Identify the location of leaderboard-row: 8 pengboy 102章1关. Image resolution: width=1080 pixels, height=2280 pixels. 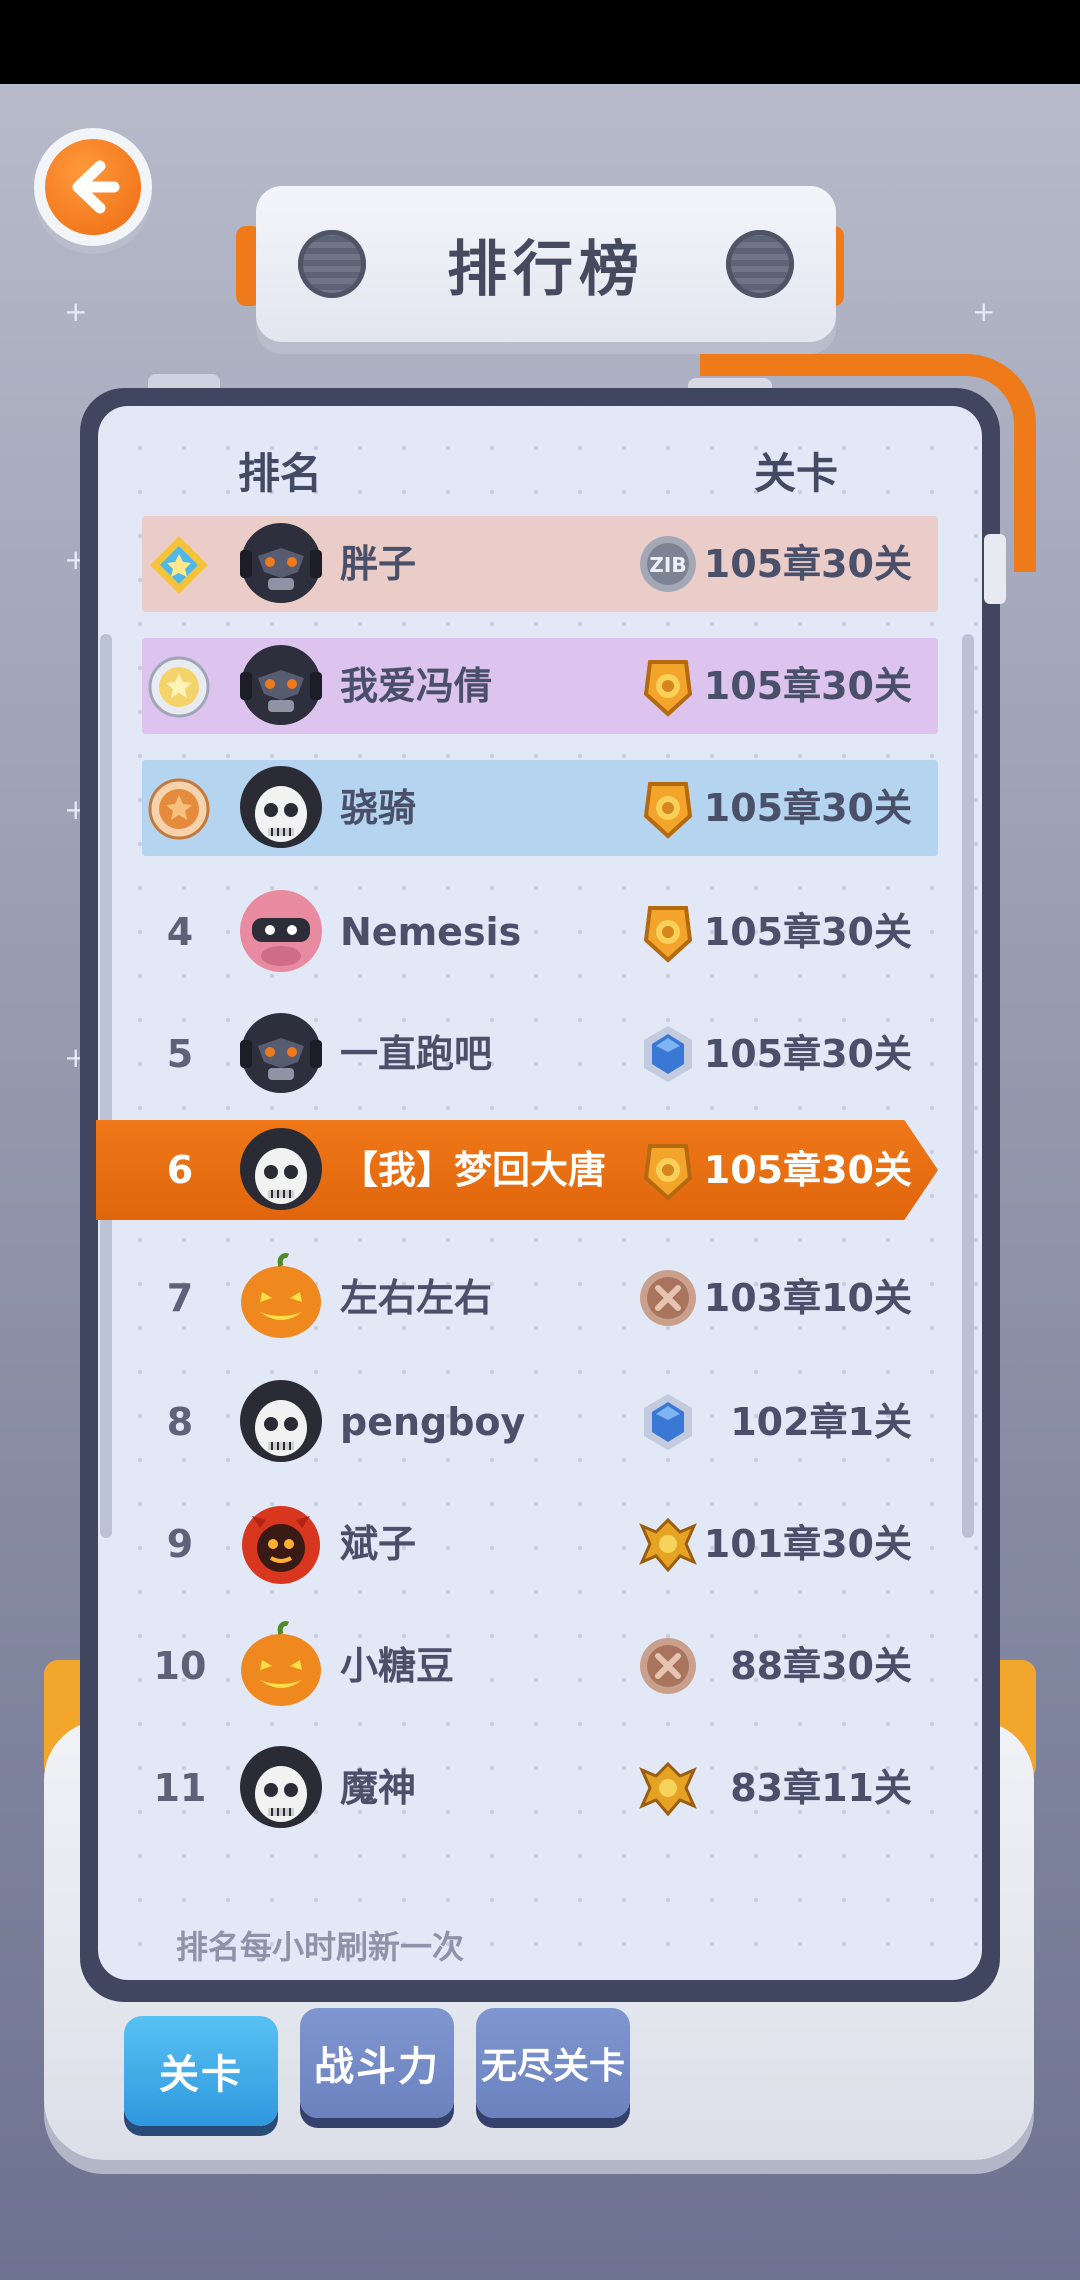
(540, 1422).